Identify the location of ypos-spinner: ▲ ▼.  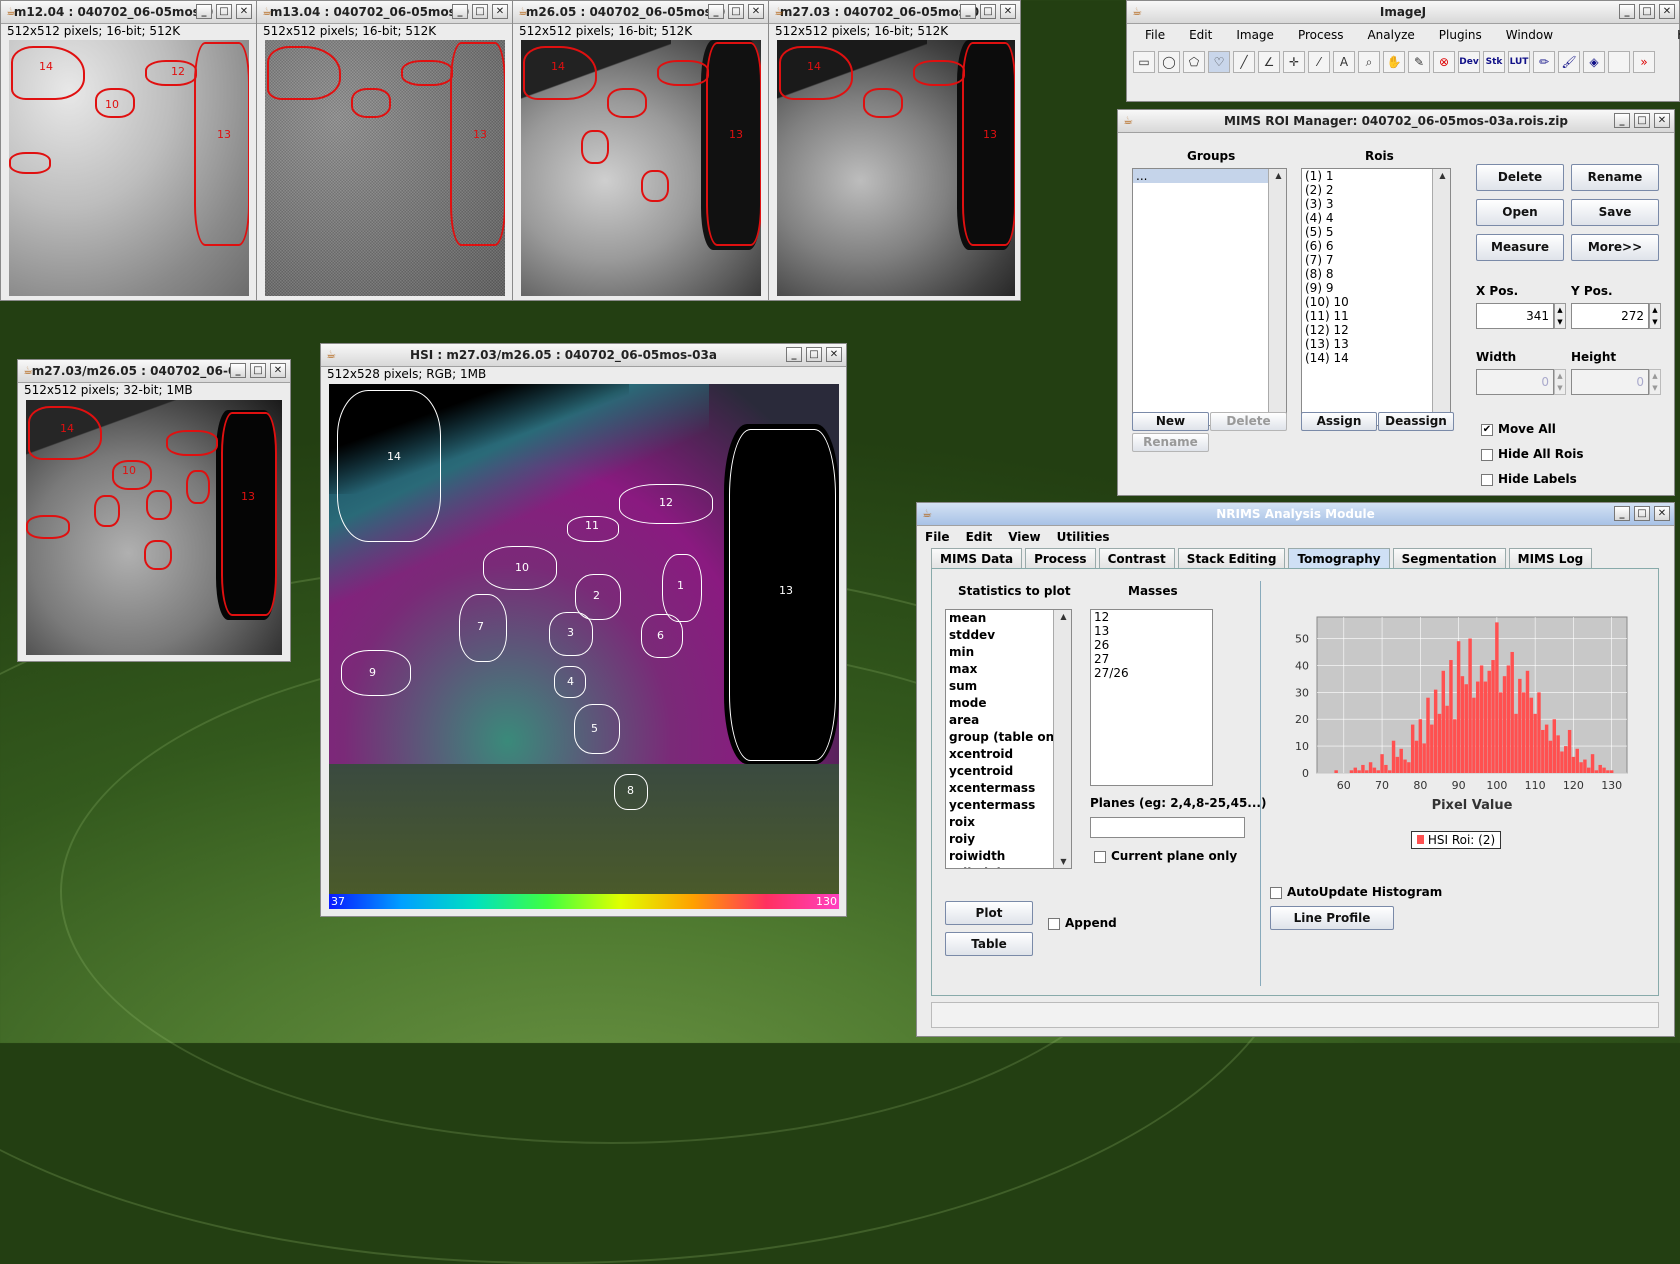
(1655, 316).